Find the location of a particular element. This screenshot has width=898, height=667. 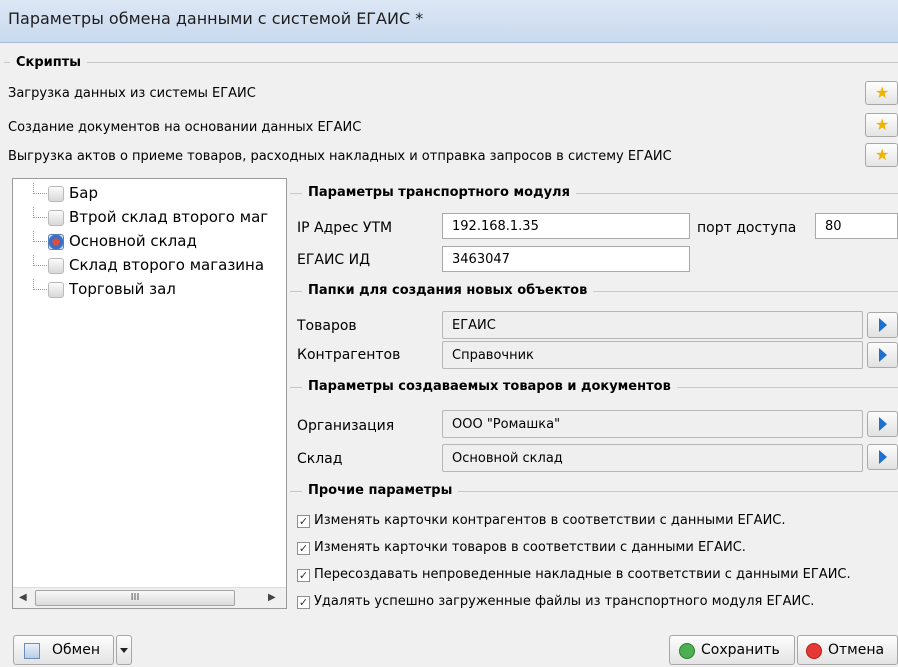

check-circle-icon is located at coordinates (687, 651).